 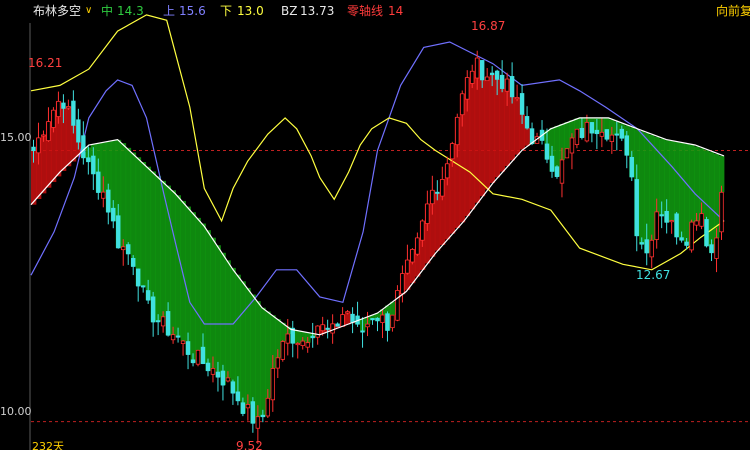 What do you see at coordinates (88, 11) in the screenshot?
I see `chevron-down-icon: ∨` at bounding box center [88, 11].